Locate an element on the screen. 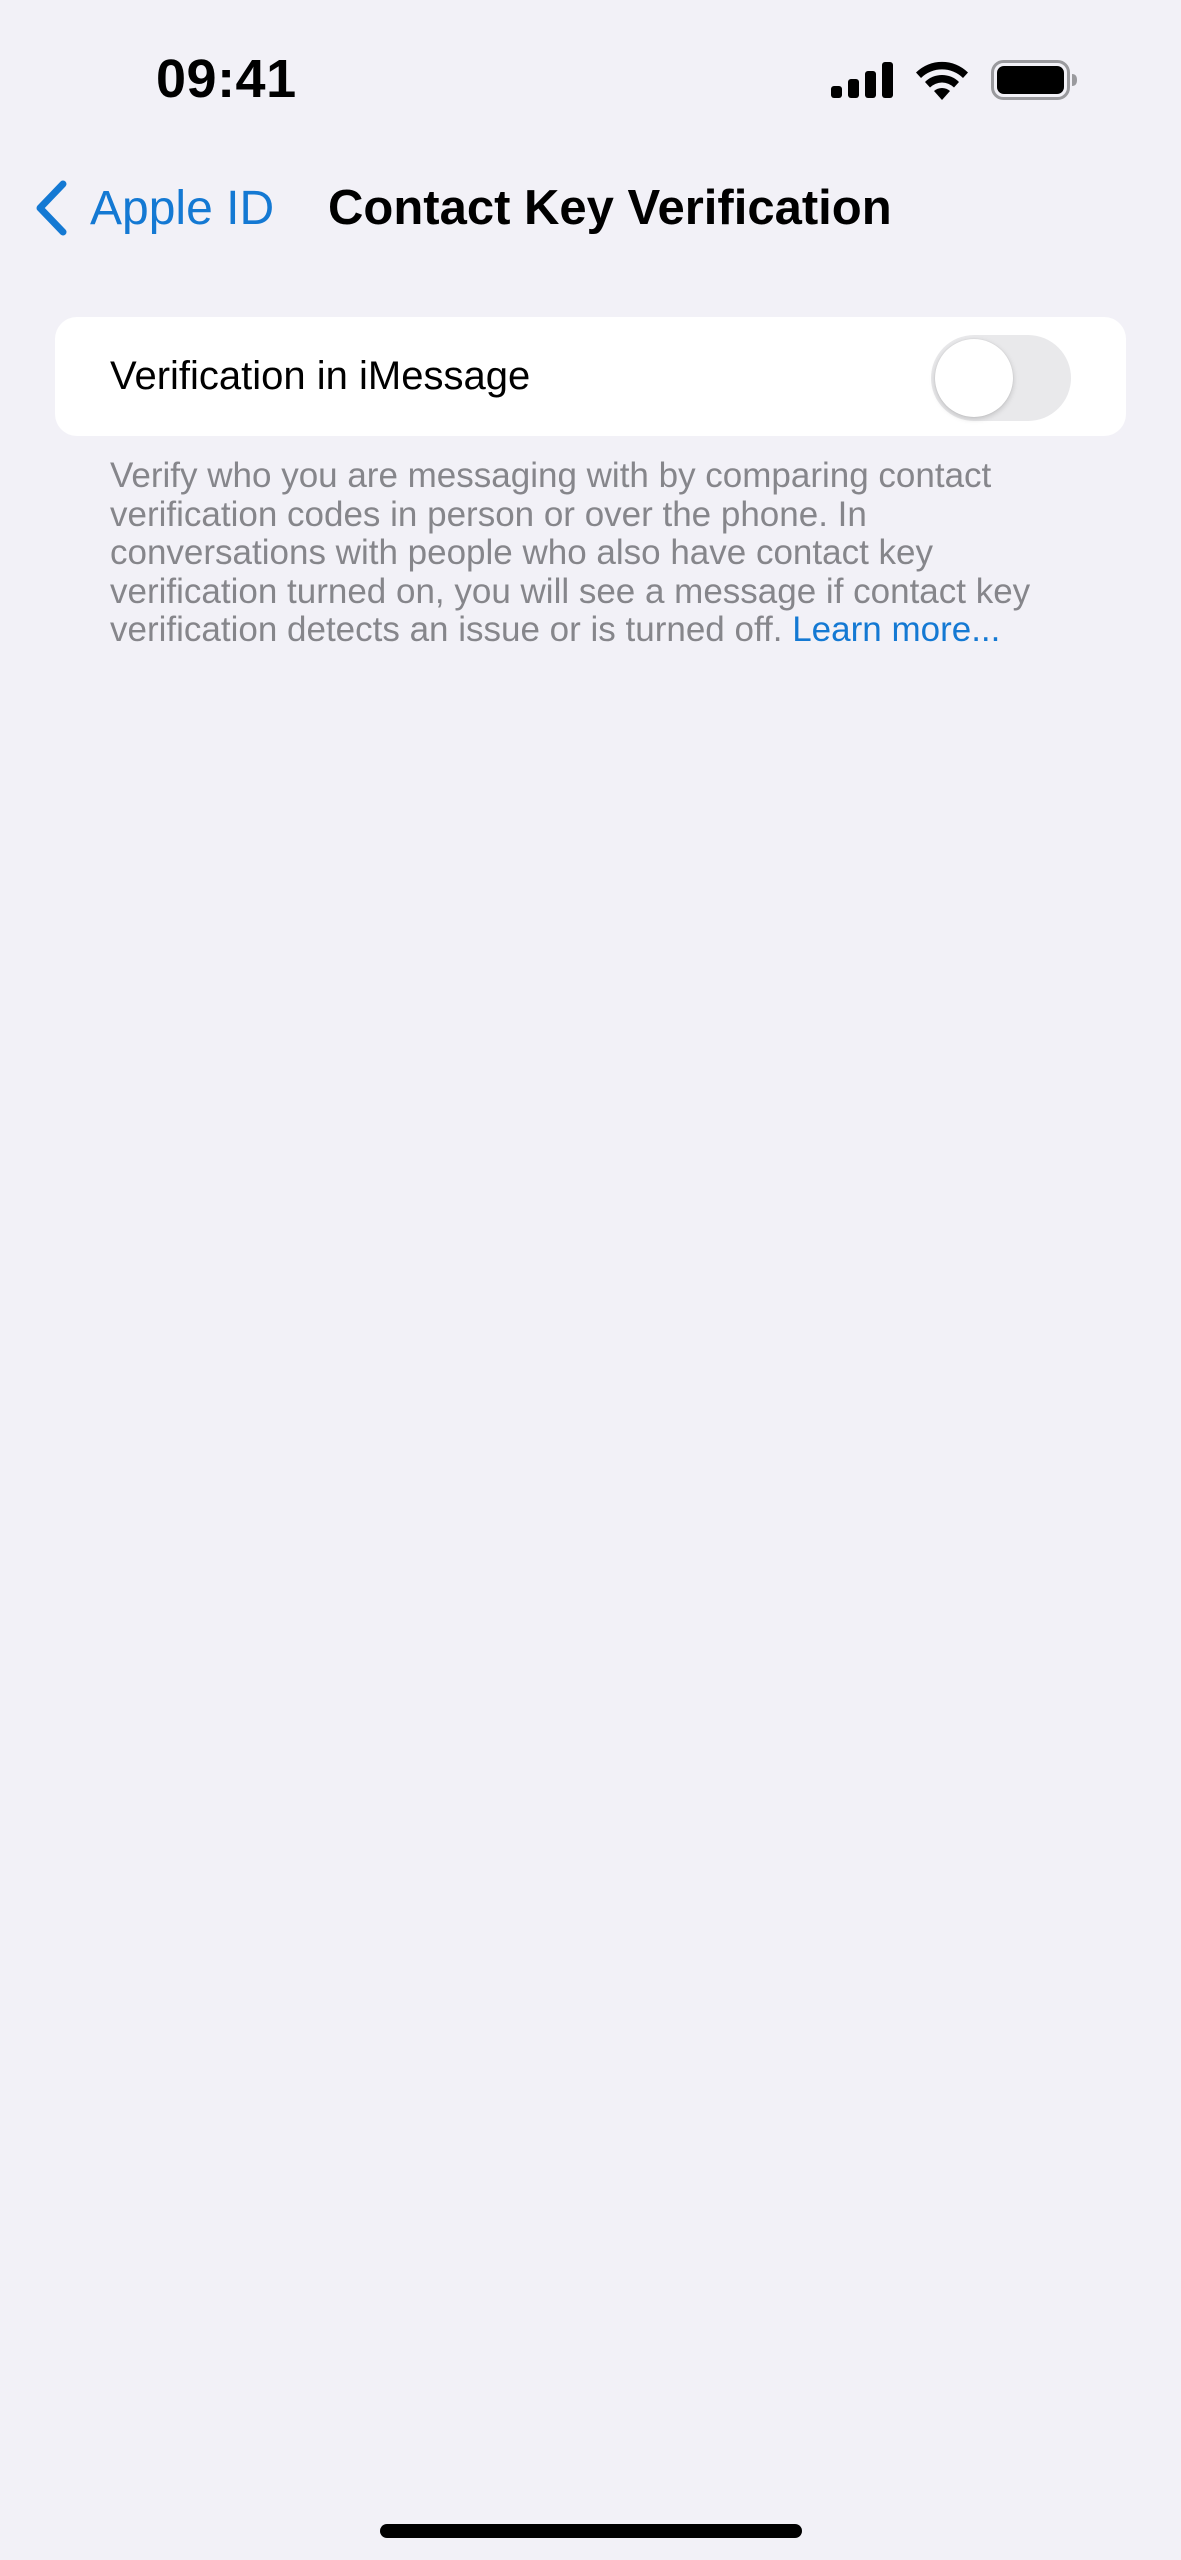 The width and height of the screenshot is (1181, 2560). cellular-signal-icon is located at coordinates (862, 80).